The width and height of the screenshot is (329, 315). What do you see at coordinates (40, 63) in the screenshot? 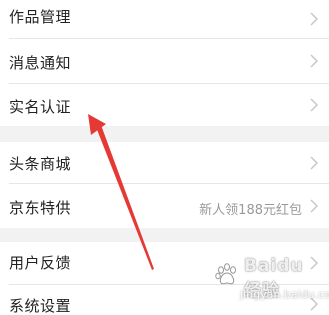
I see `menu-item-label: 消息通知` at bounding box center [40, 63].